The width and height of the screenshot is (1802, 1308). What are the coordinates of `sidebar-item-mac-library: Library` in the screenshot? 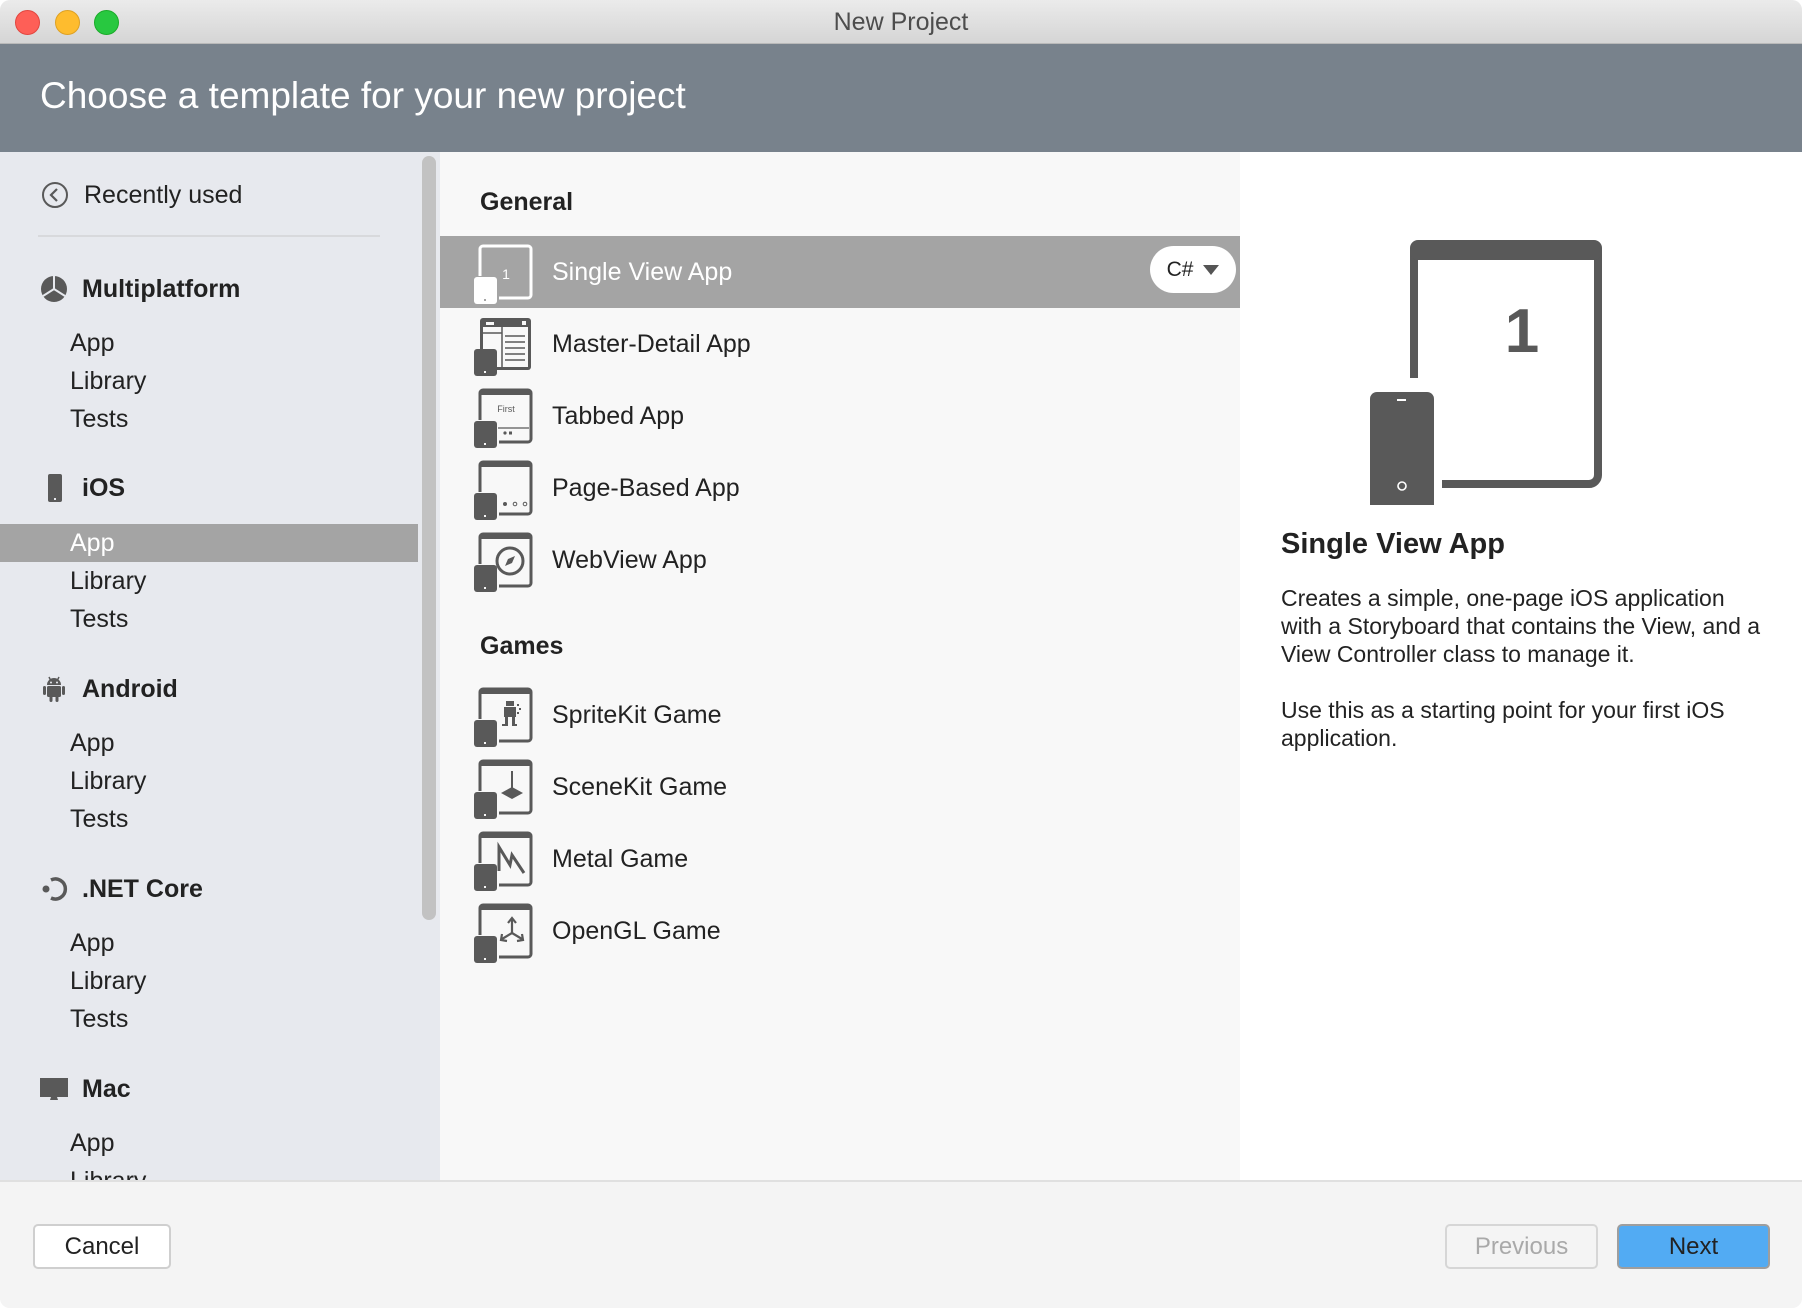 It's located at (209, 1171).